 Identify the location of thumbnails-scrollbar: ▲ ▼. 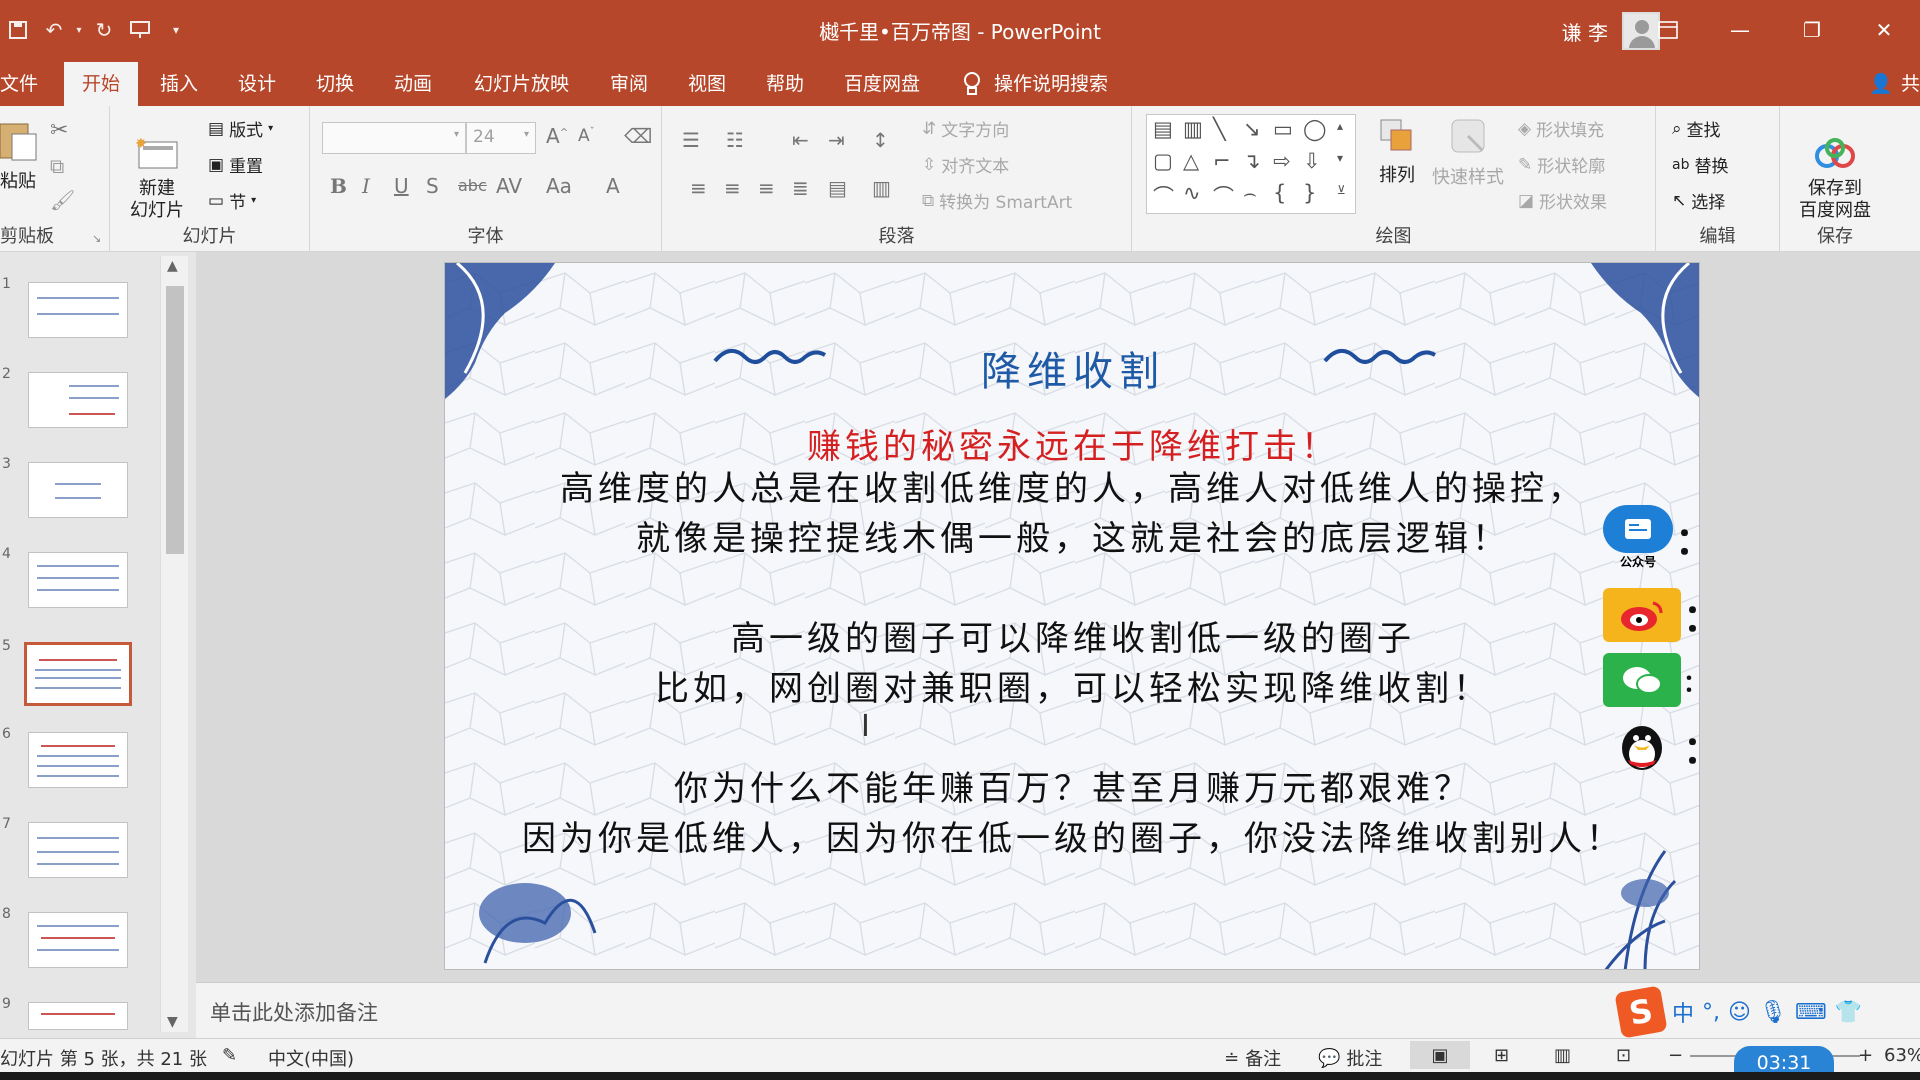
(174, 644).